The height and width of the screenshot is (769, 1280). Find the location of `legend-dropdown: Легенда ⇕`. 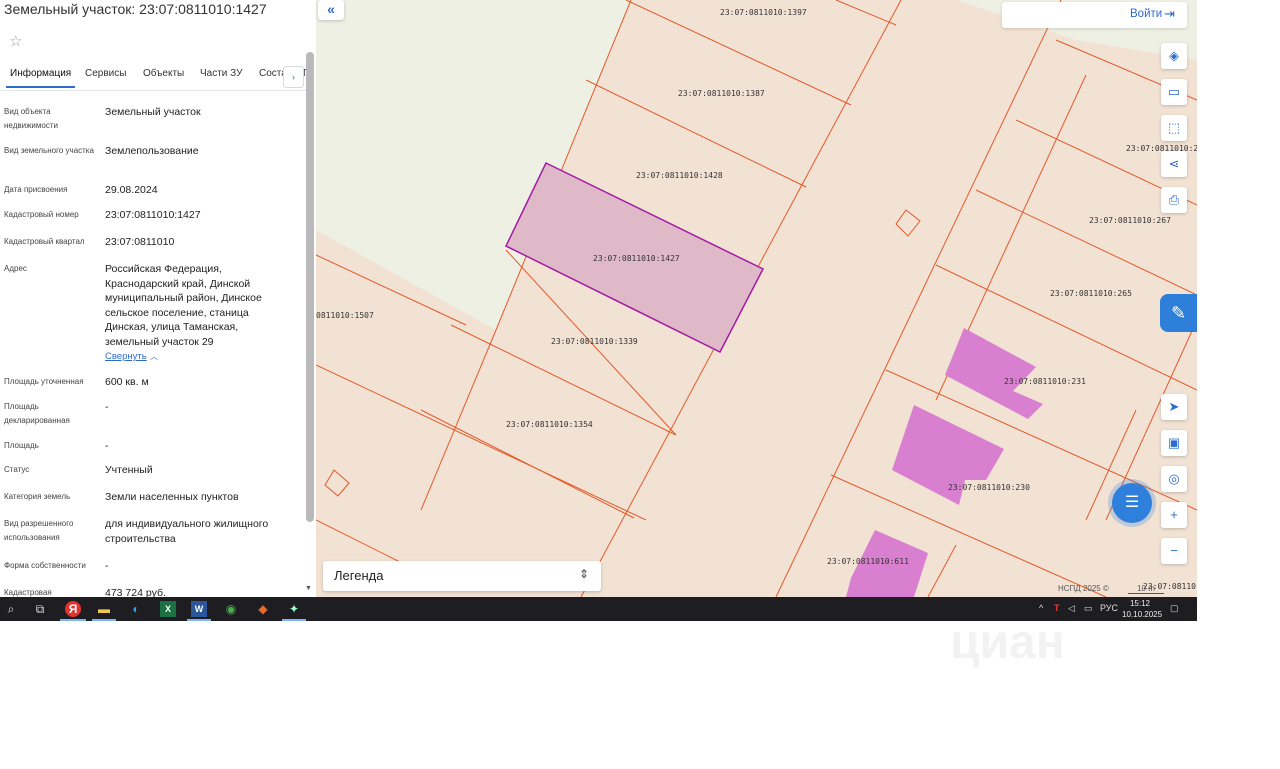

legend-dropdown: Легенда ⇕ is located at coordinates (462, 576).